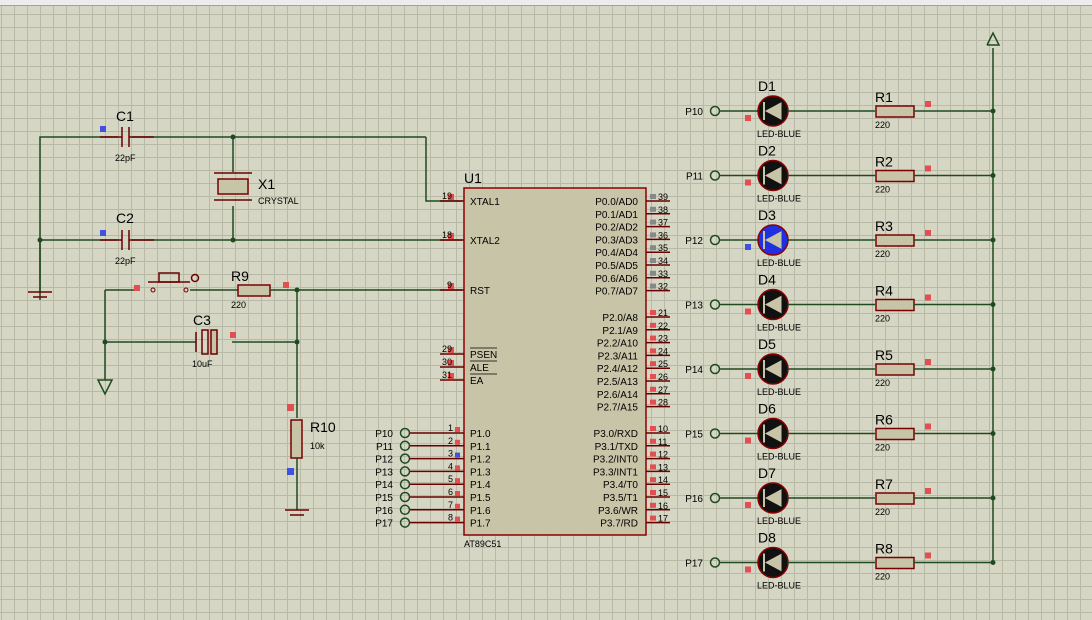  I want to click on pin-number: 11, so click(662, 442).